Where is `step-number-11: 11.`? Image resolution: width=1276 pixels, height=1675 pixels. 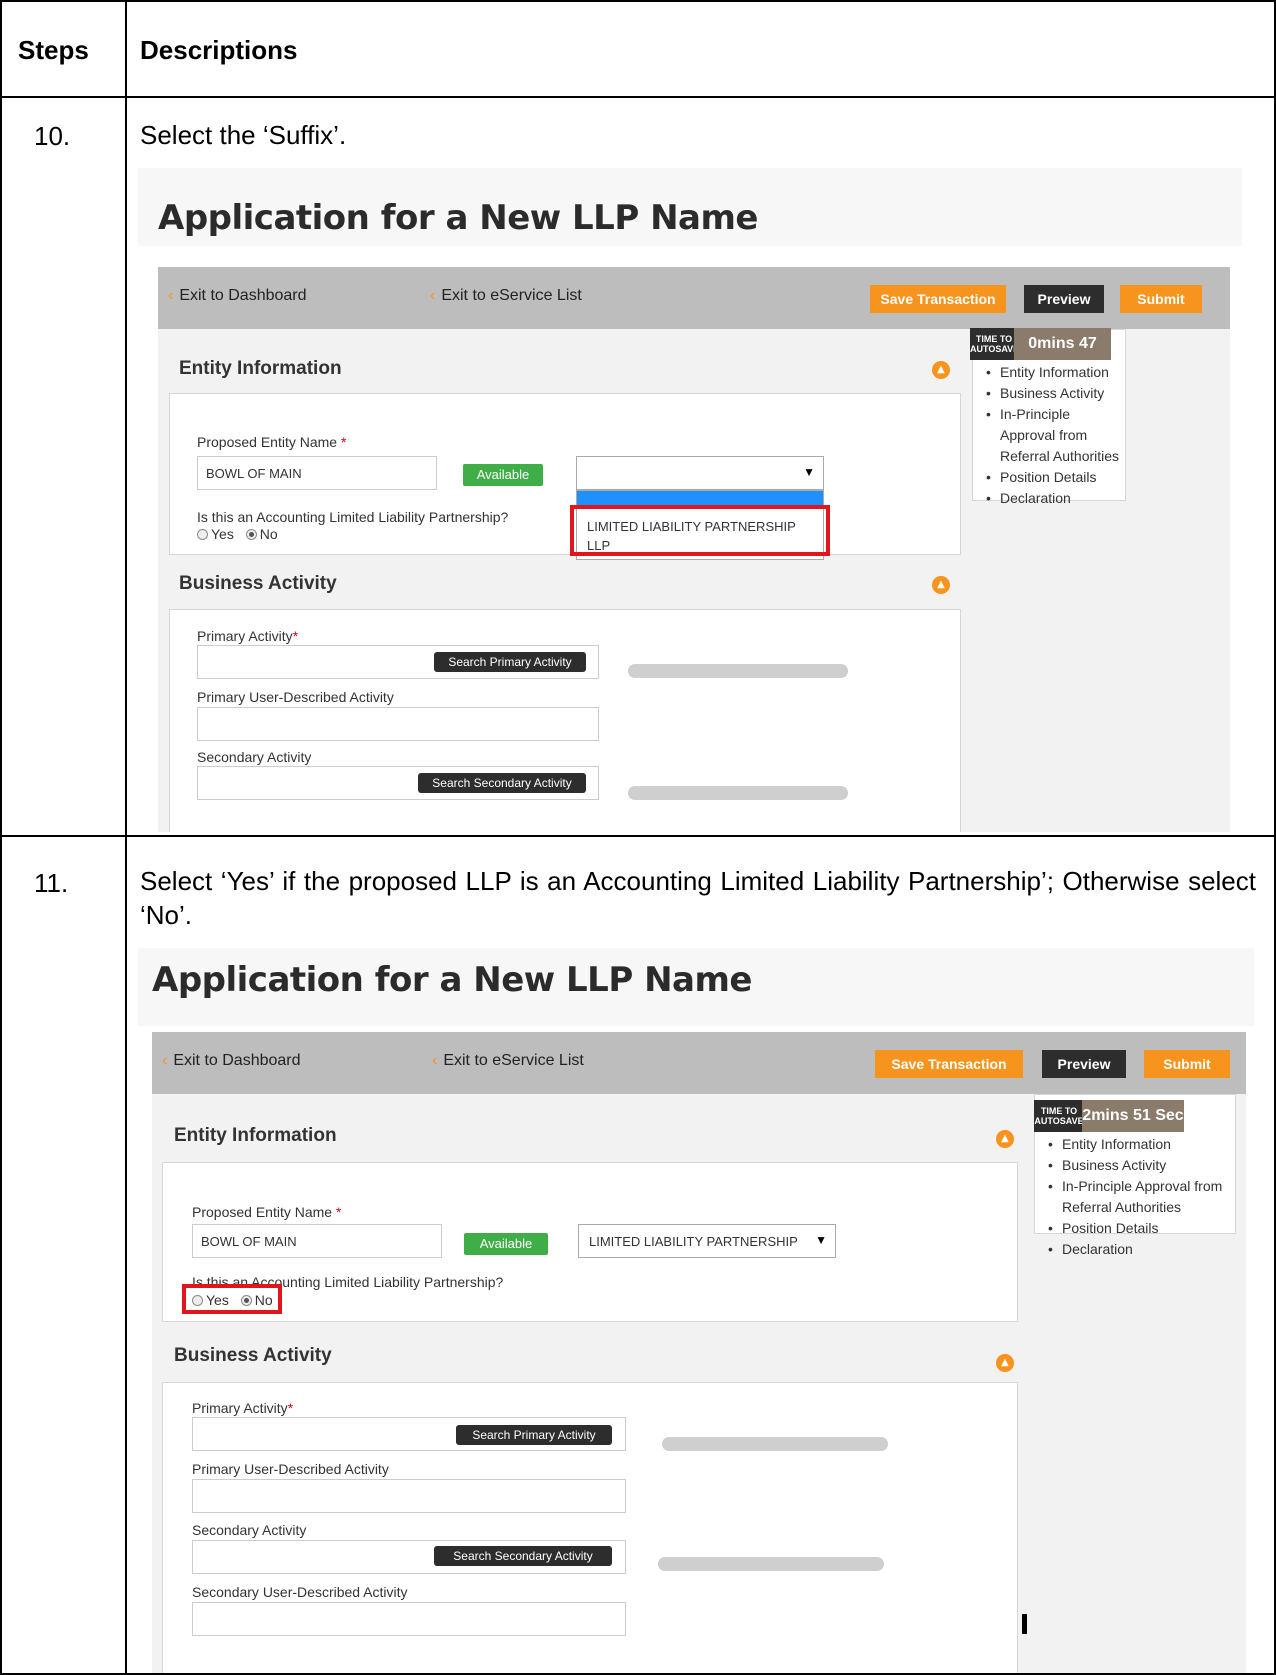
step-number-11: 11. is located at coordinates (51, 883).